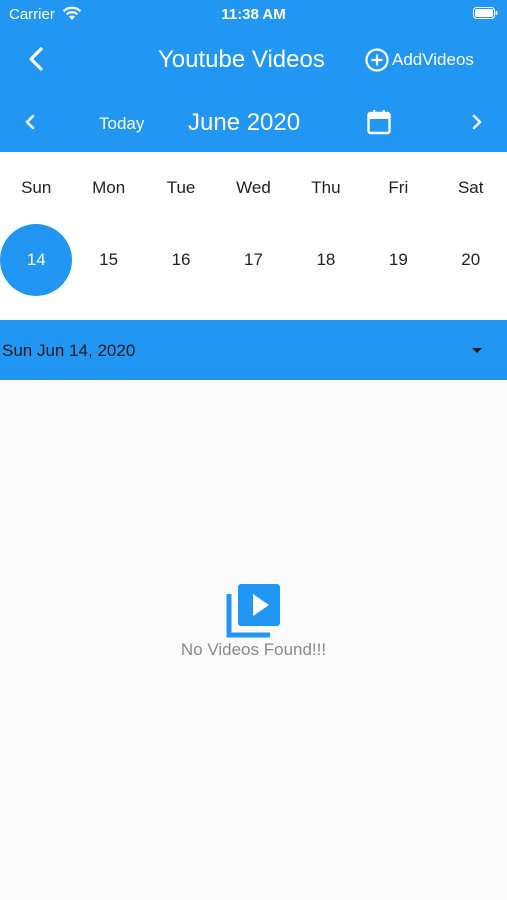 This screenshot has width=507, height=900. I want to click on date-label: 20, so click(471, 259).